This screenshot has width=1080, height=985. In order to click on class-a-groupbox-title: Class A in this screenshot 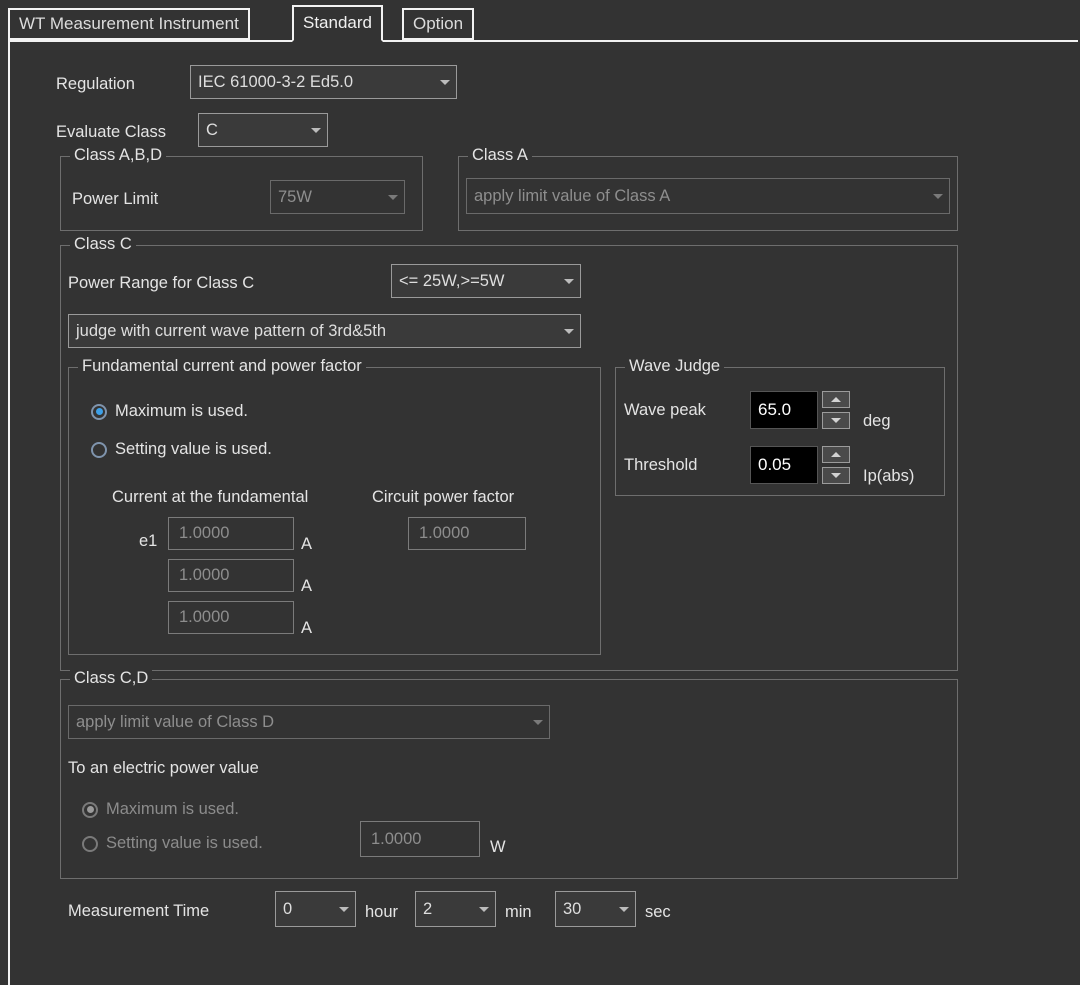, I will do `click(500, 155)`.